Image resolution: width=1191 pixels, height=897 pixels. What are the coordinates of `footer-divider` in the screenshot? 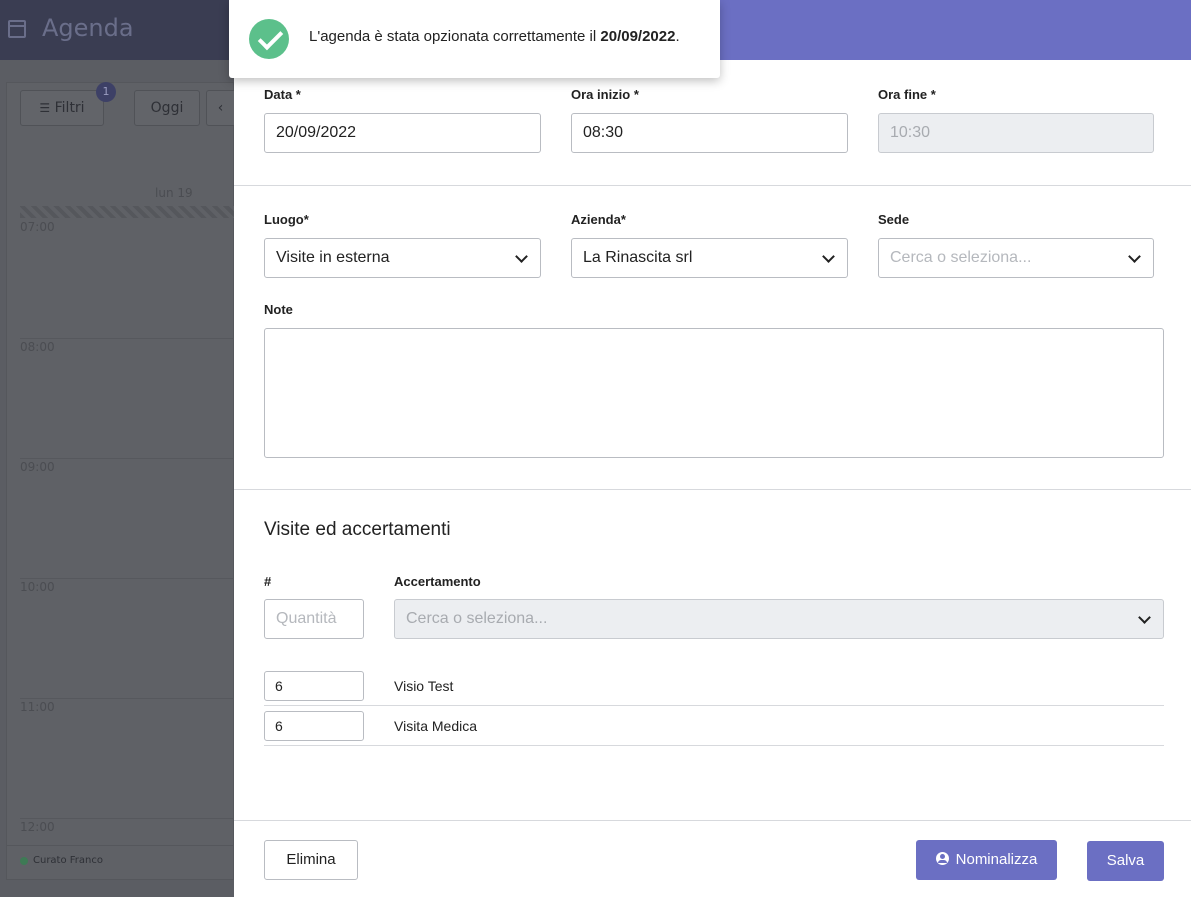 It's located at (712, 820).